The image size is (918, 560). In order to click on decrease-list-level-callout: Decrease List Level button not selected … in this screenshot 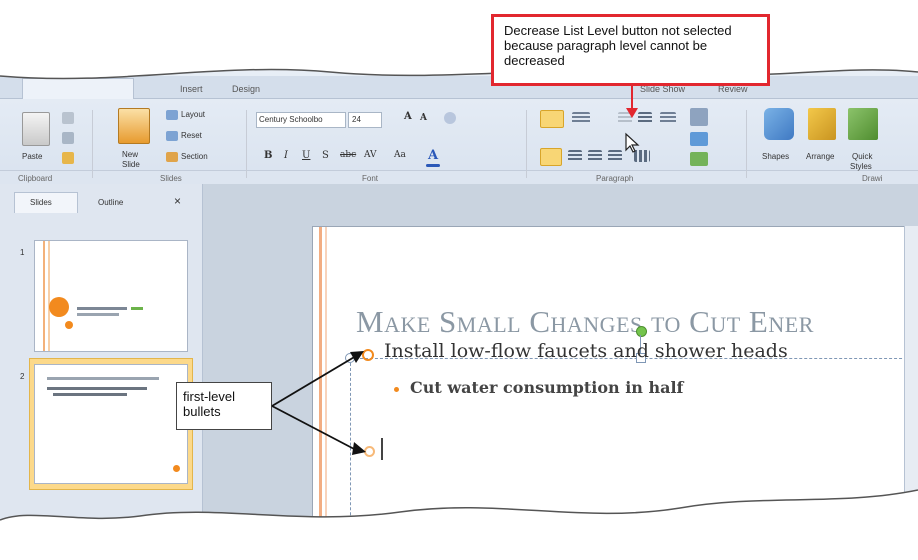, I will do `click(630, 50)`.